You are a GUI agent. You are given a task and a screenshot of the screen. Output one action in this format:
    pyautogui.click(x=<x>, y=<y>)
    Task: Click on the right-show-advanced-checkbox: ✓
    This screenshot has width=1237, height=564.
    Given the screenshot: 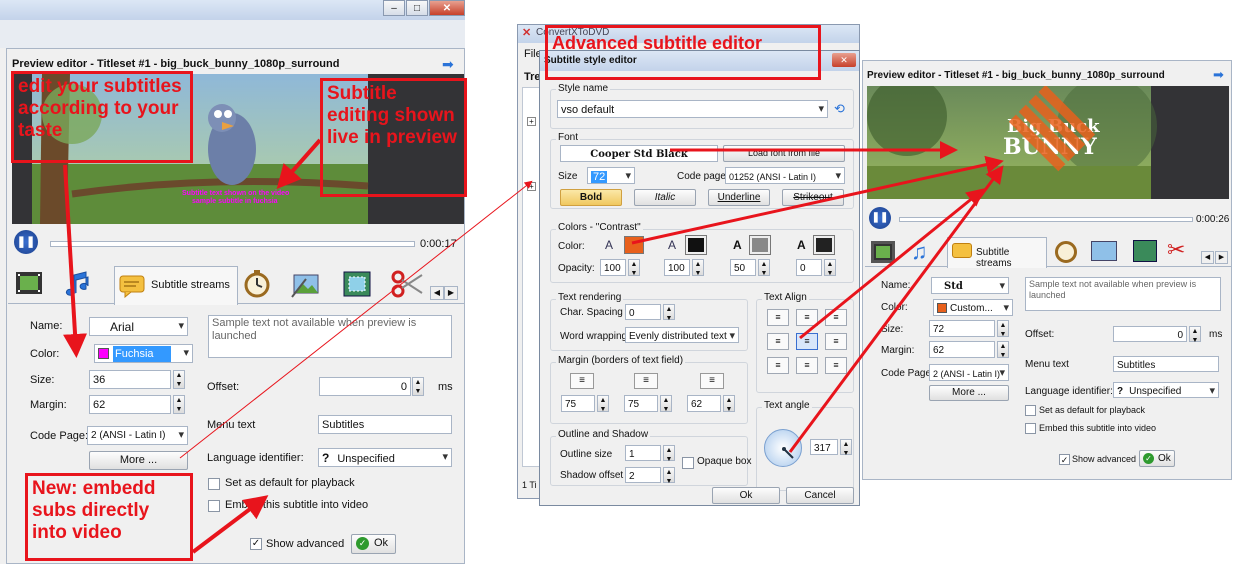 What is the action you would take?
    pyautogui.click(x=1064, y=459)
    